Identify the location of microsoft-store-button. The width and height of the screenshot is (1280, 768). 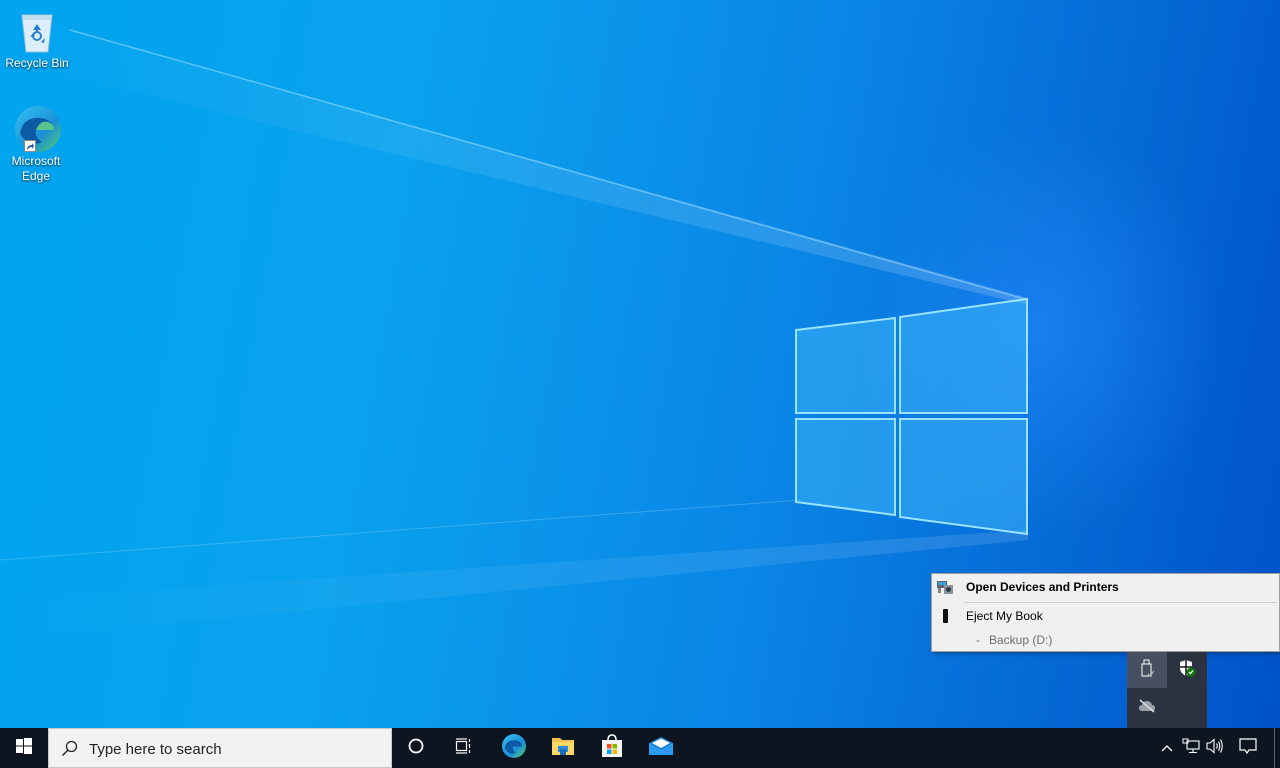
(612, 748).